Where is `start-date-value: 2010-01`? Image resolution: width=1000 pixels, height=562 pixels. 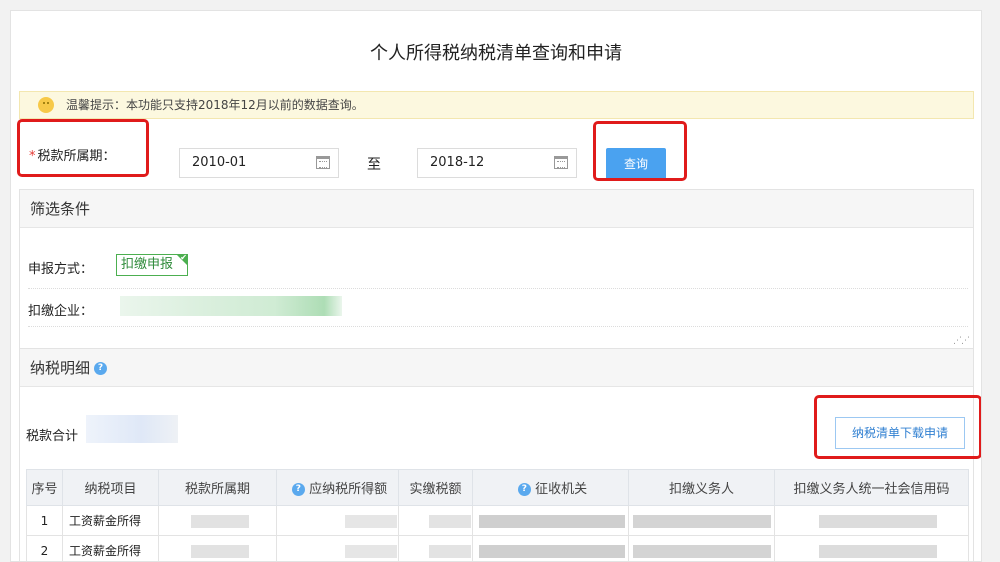
start-date-value: 2010-01 is located at coordinates (219, 162).